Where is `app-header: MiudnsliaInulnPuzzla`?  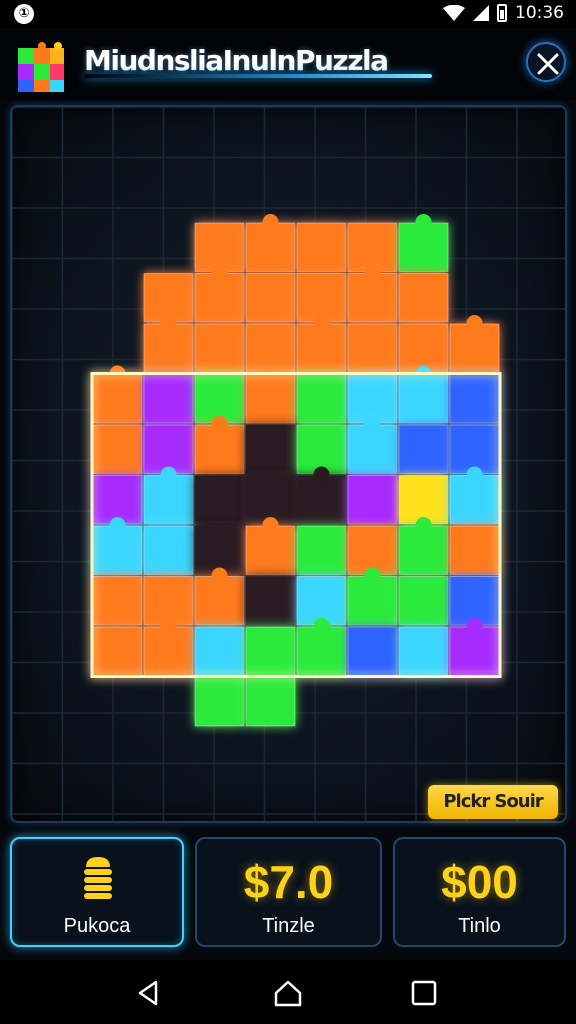
app-header: MiudnsliaInulnPuzzla is located at coordinates (288, 64).